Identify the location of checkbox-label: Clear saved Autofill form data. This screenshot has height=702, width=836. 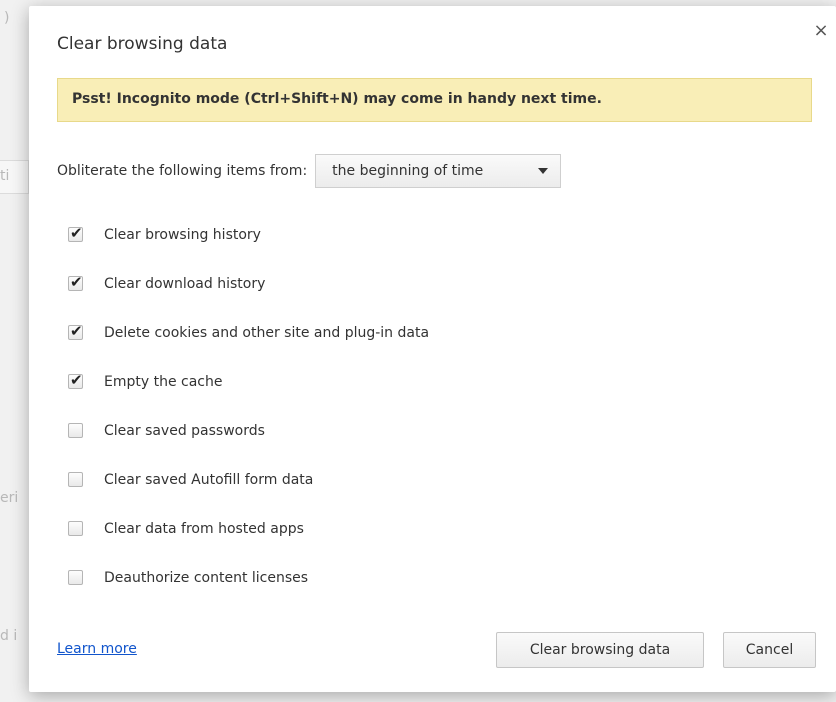
(209, 479).